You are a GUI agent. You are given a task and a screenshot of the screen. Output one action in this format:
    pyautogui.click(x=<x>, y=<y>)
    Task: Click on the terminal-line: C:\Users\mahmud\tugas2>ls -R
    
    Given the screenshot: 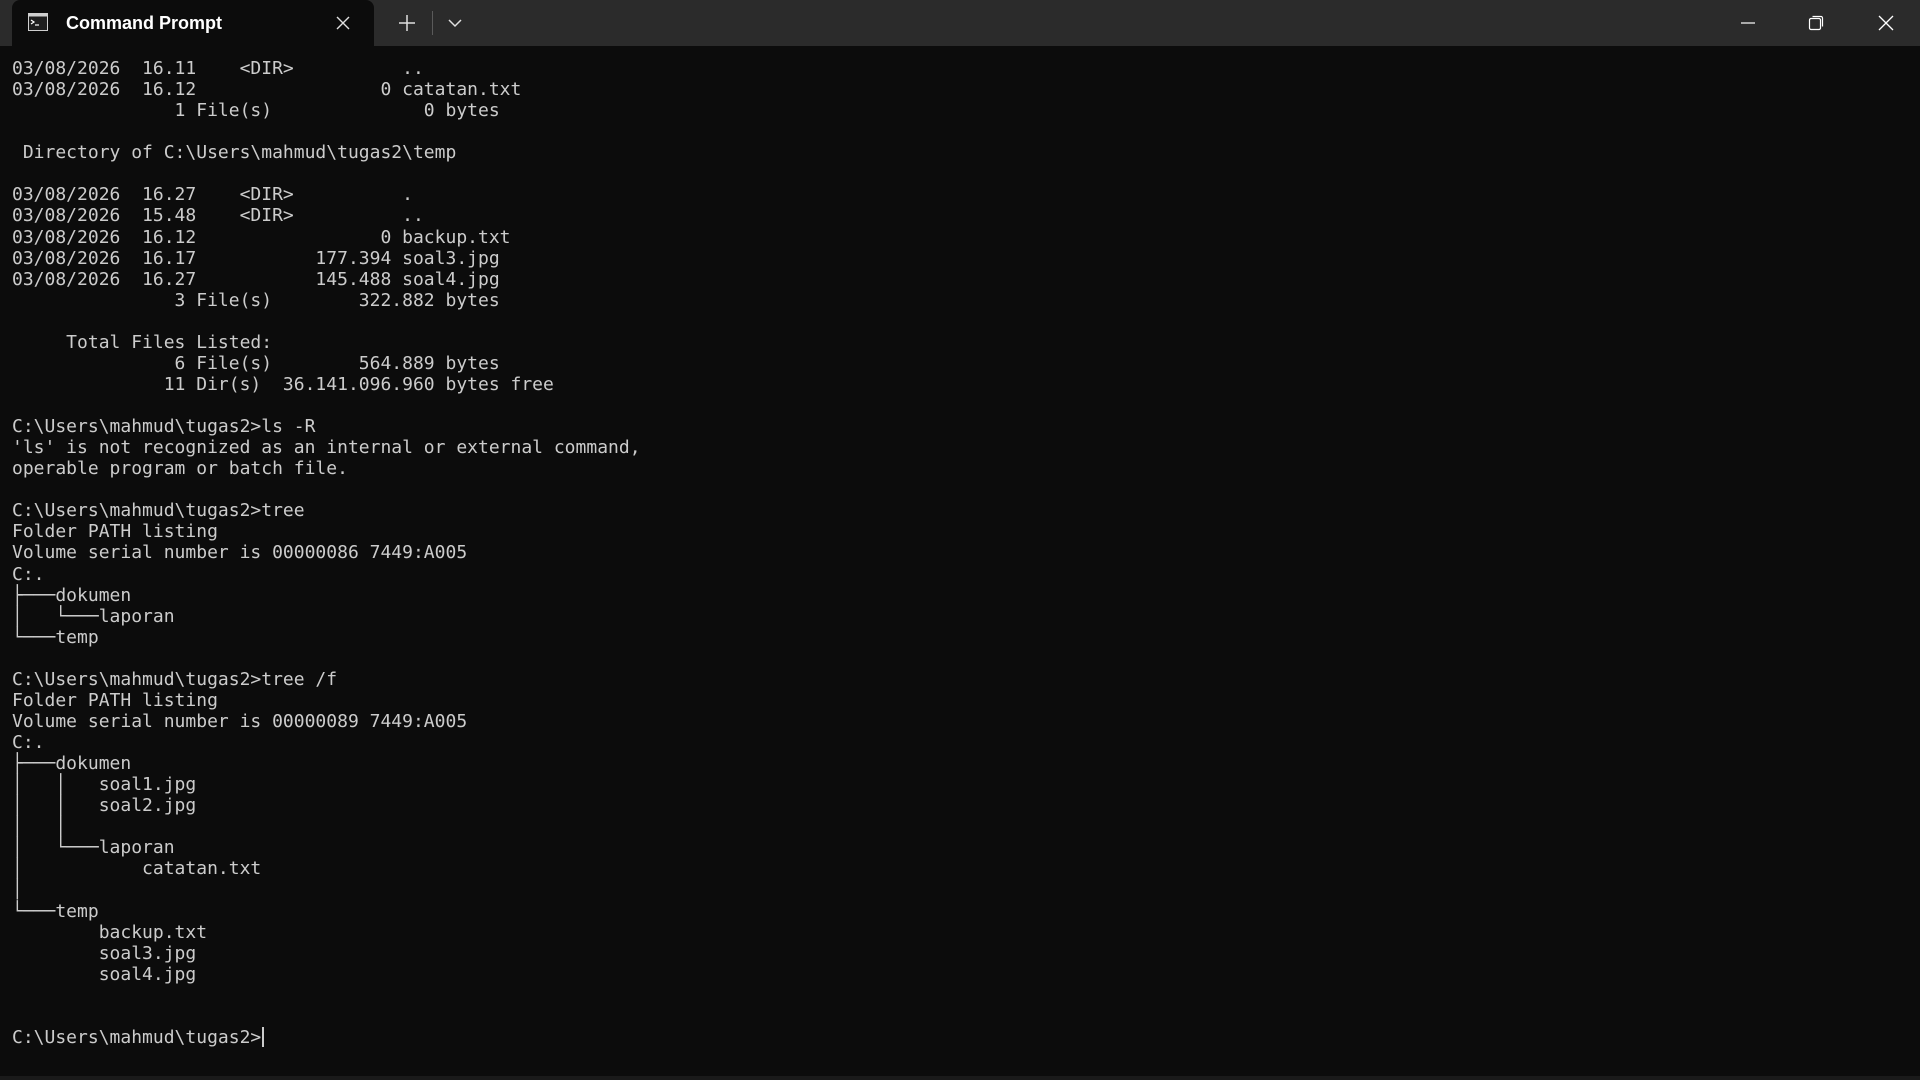 What is the action you would take?
    pyautogui.click(x=164, y=427)
    